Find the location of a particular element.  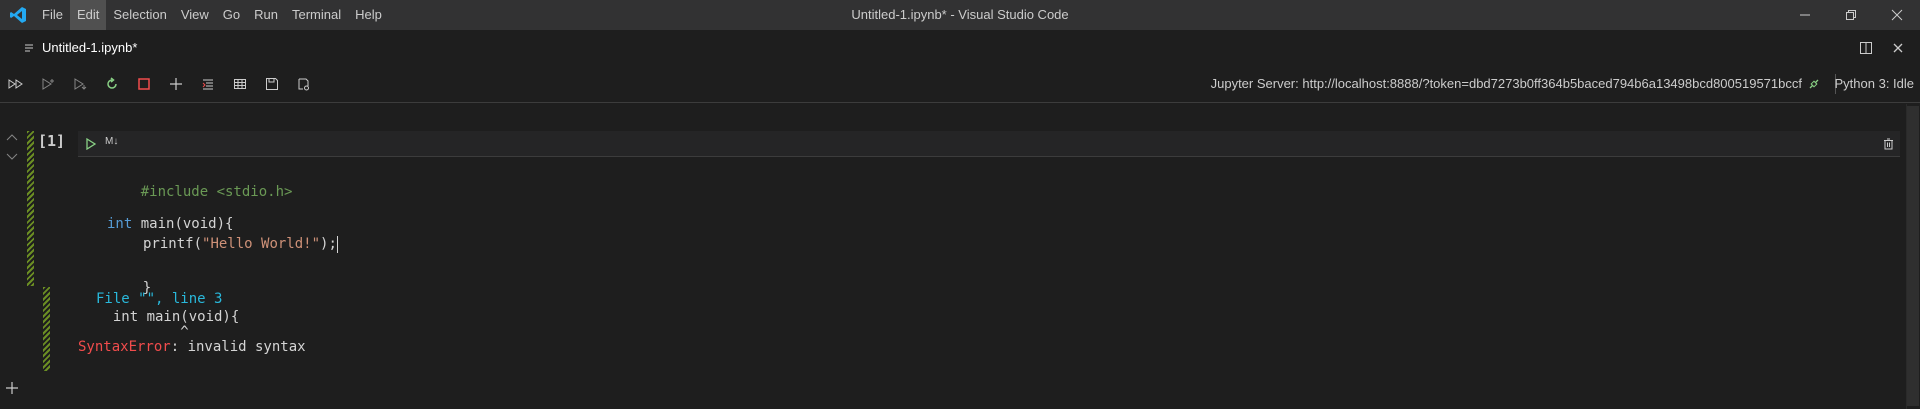

code-line-1: #include <stdio.h> is located at coordinates (216, 192).